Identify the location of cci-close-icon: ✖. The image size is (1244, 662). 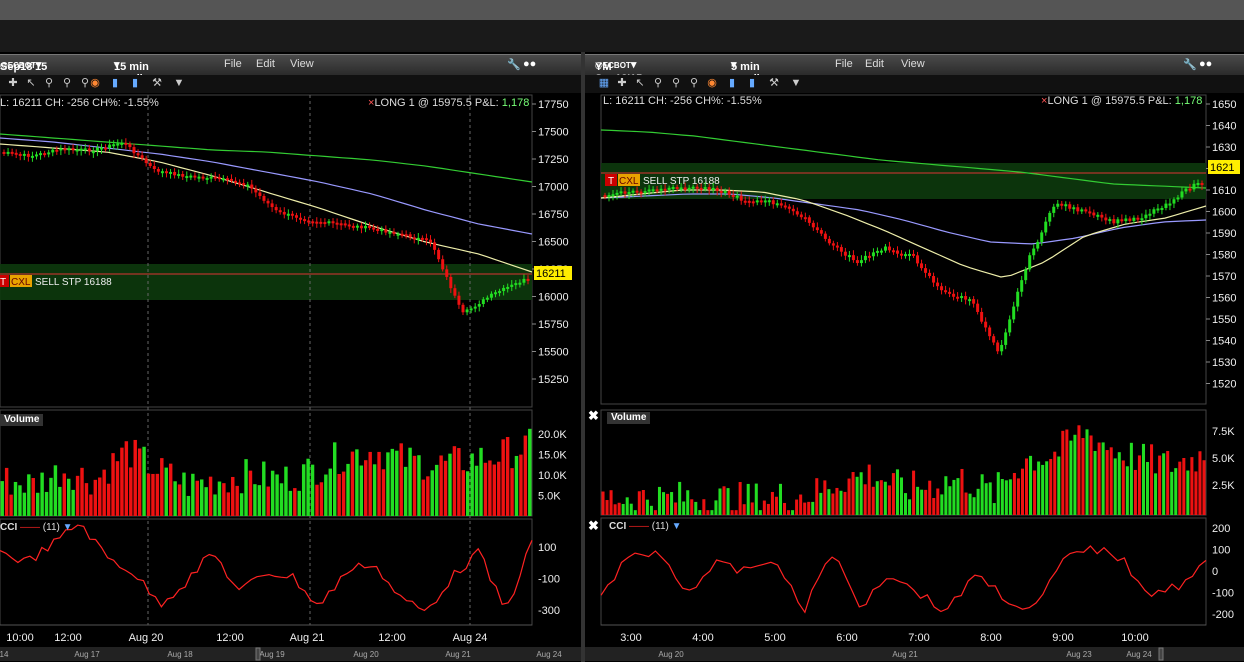
(593, 526).